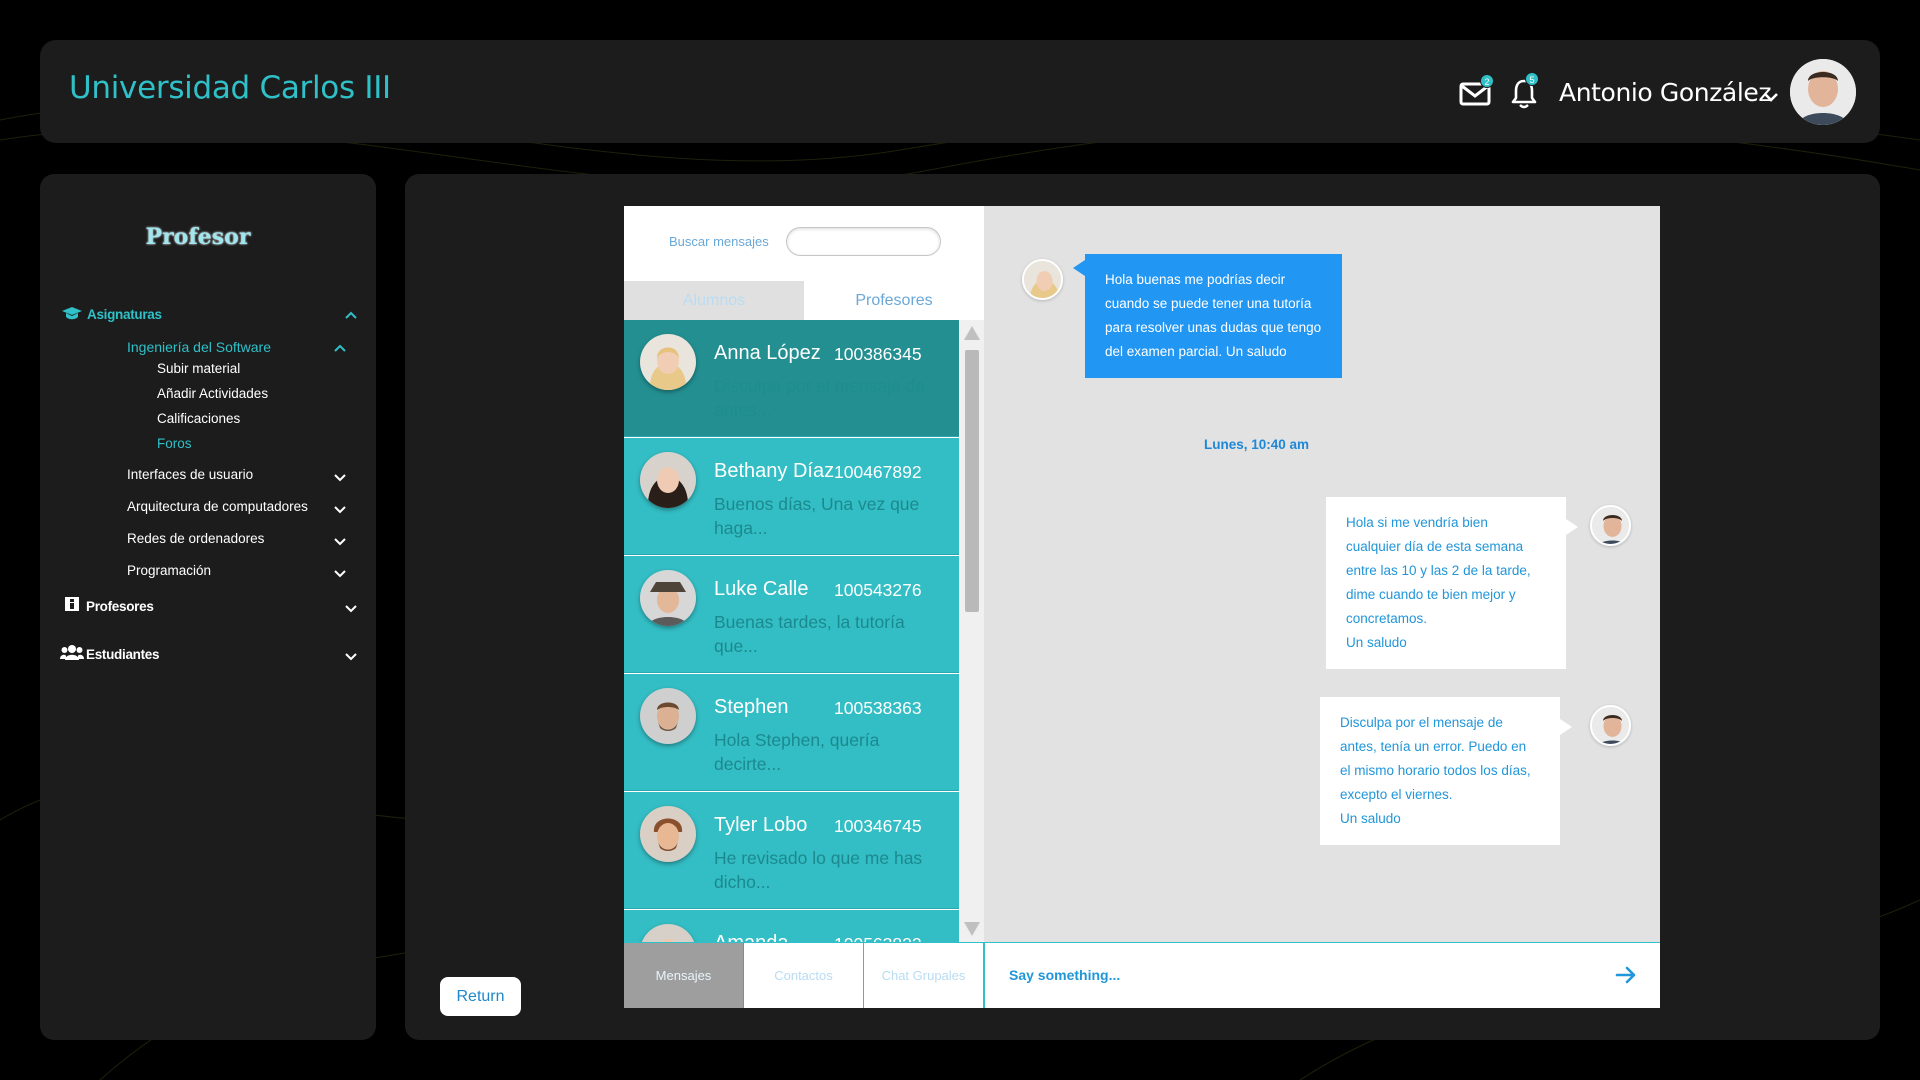 The width and height of the screenshot is (1920, 1080). Describe the element at coordinates (123, 654) in the screenshot. I see `sidebar-item-estudiantes: Estudiantes` at that location.